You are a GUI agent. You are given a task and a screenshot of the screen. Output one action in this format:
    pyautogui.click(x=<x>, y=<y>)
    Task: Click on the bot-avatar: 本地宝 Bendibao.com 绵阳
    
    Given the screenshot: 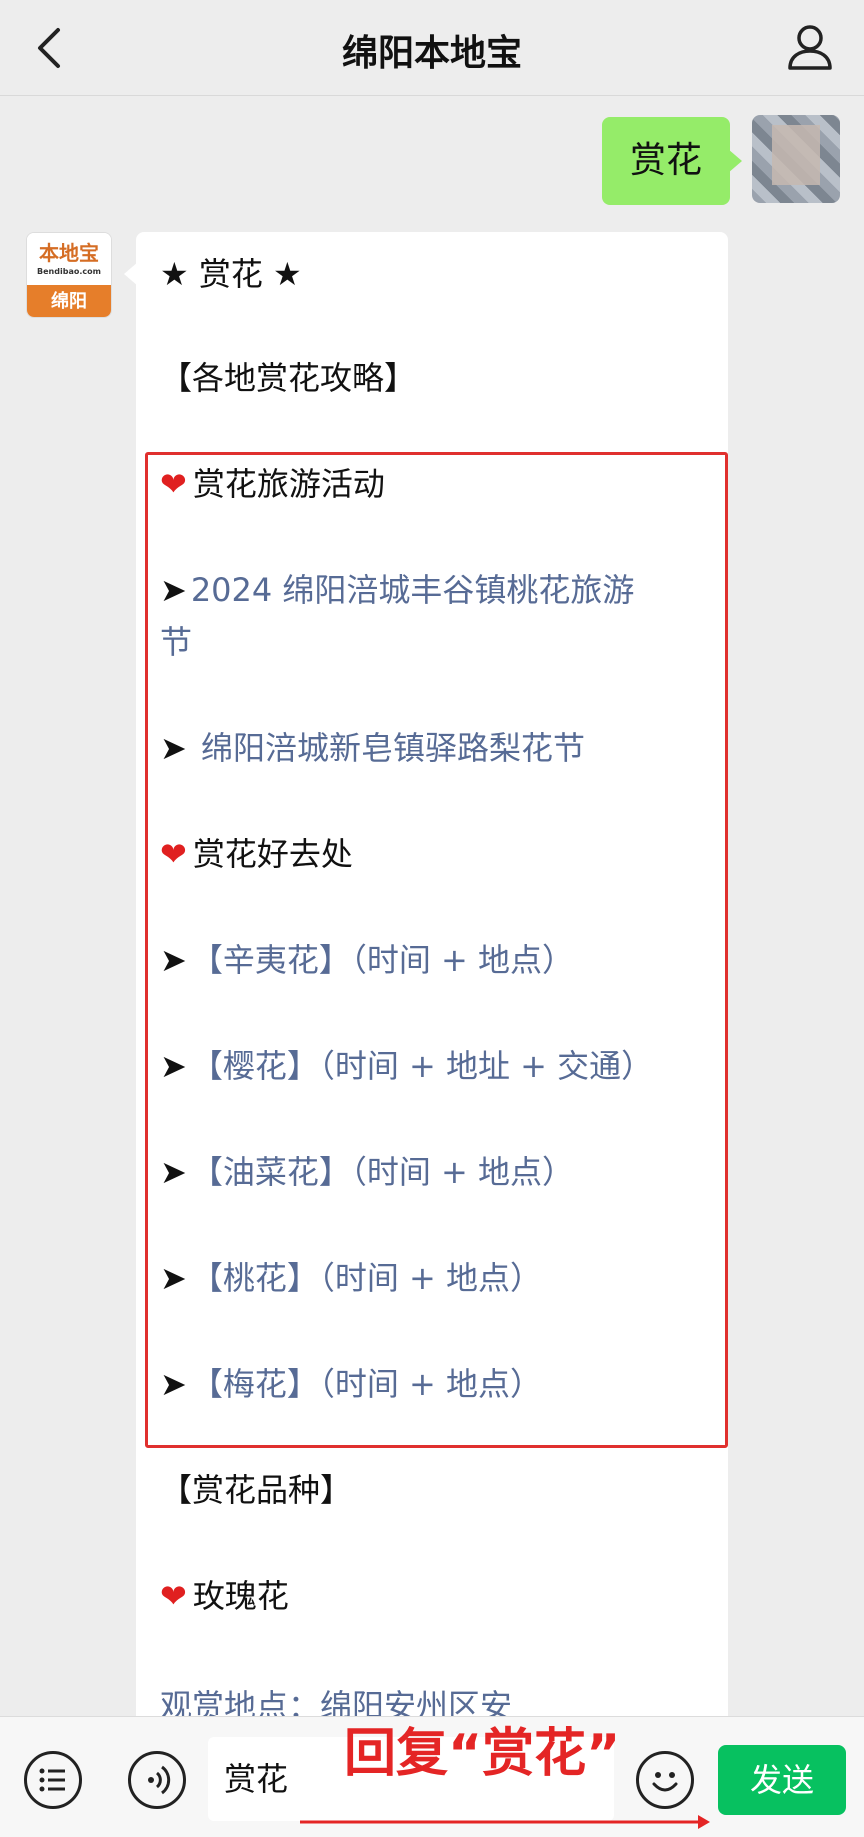 What is the action you would take?
    pyautogui.click(x=69, y=275)
    